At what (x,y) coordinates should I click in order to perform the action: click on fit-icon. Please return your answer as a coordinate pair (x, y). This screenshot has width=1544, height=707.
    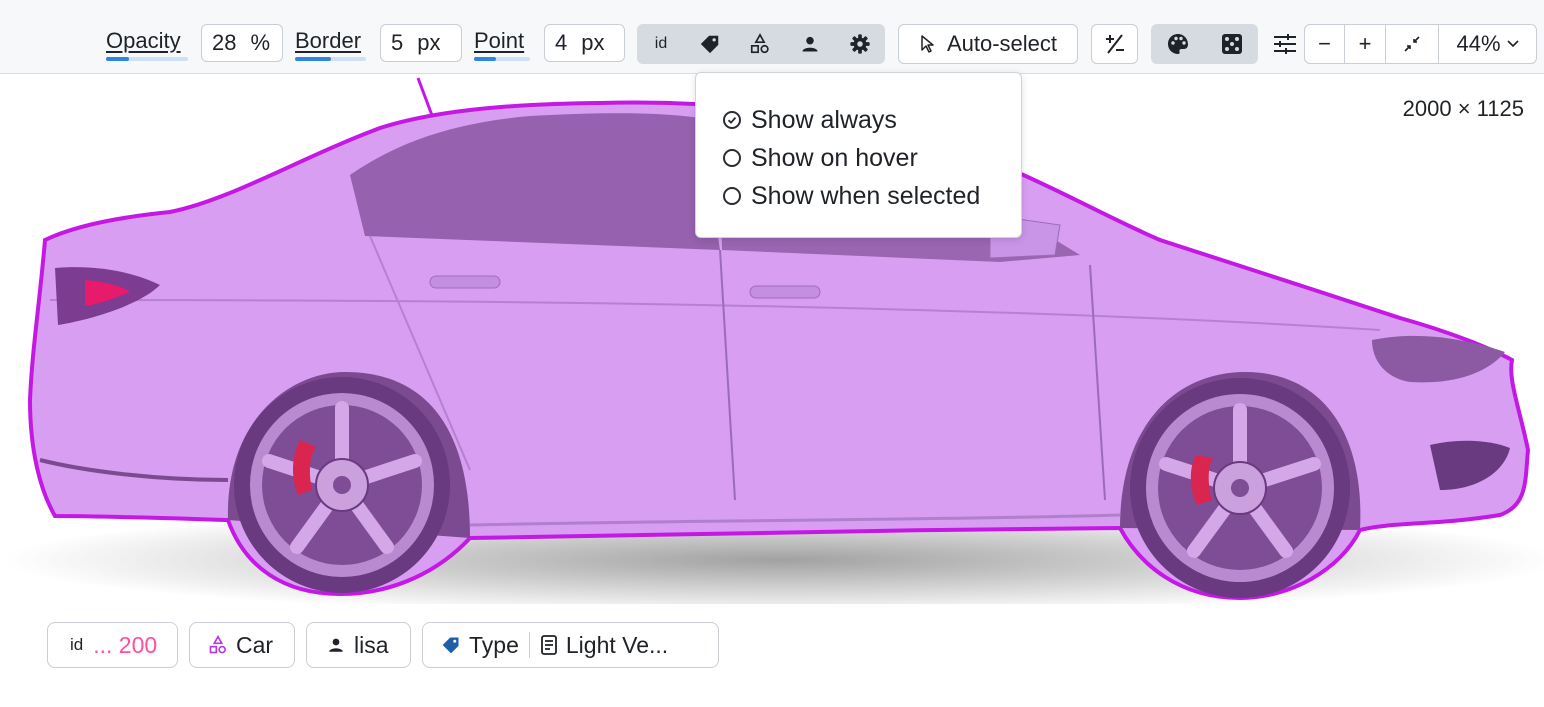
    Looking at the image, I should click on (1412, 44).